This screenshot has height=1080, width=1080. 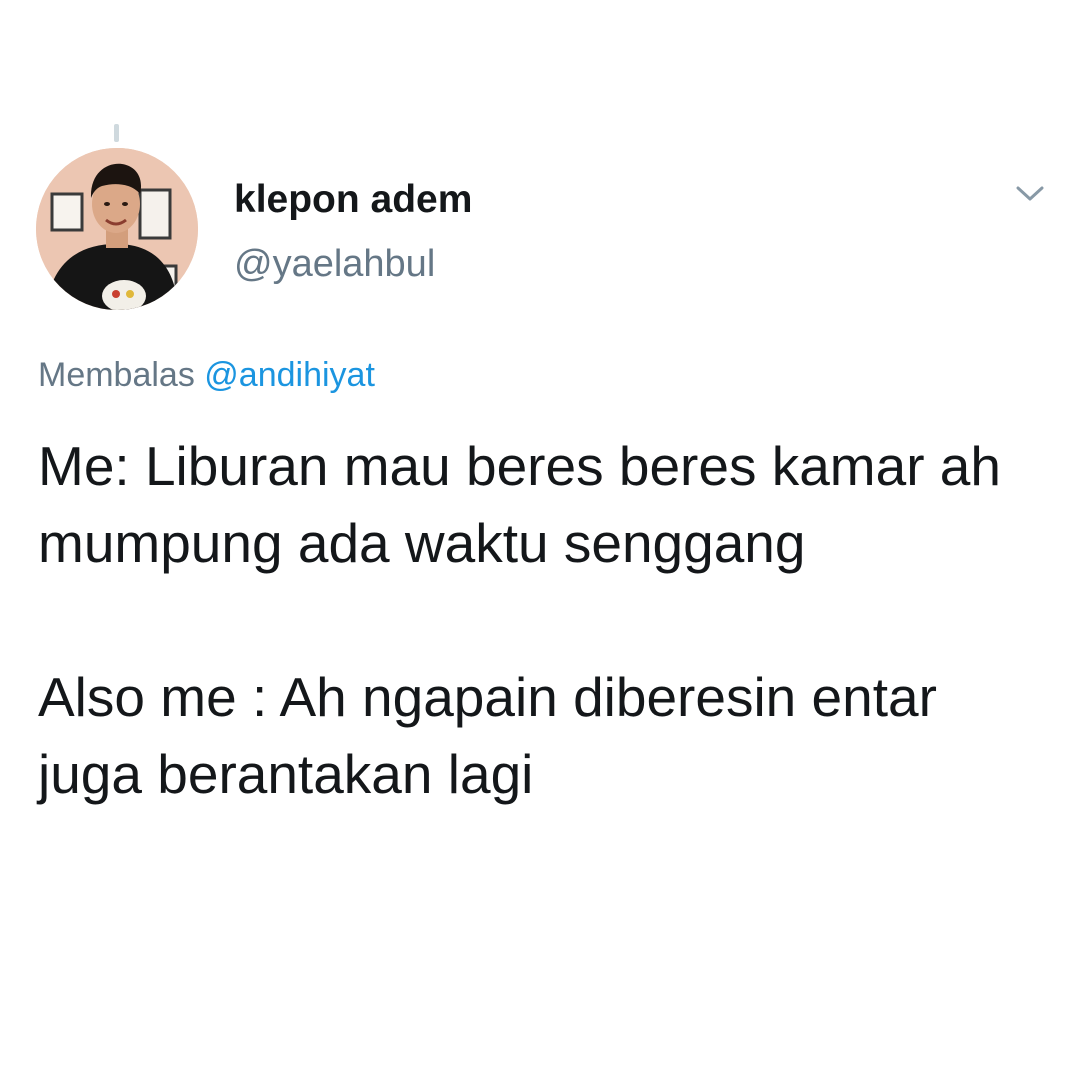 I want to click on avatar-photo, so click(x=117, y=229).